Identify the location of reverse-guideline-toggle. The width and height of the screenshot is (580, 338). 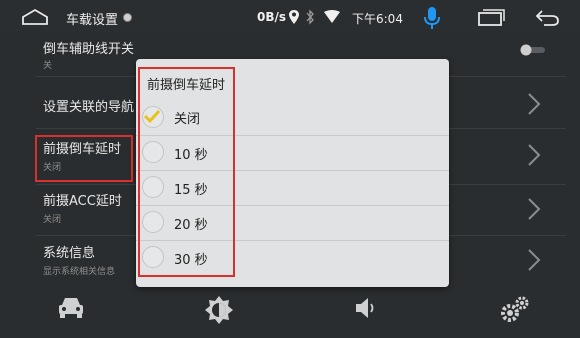
(533, 50).